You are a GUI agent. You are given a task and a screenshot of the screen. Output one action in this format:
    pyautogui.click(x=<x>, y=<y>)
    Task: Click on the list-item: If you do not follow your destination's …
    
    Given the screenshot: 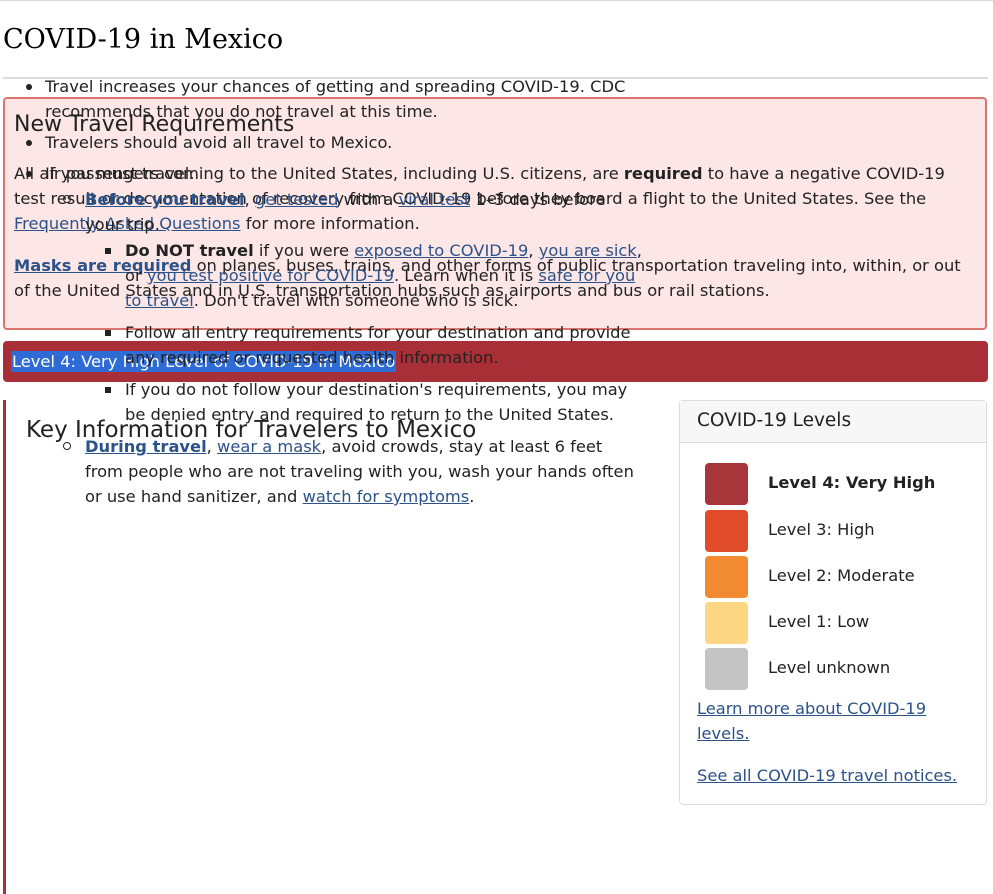 What is the action you would take?
    pyautogui.click(x=373, y=402)
    